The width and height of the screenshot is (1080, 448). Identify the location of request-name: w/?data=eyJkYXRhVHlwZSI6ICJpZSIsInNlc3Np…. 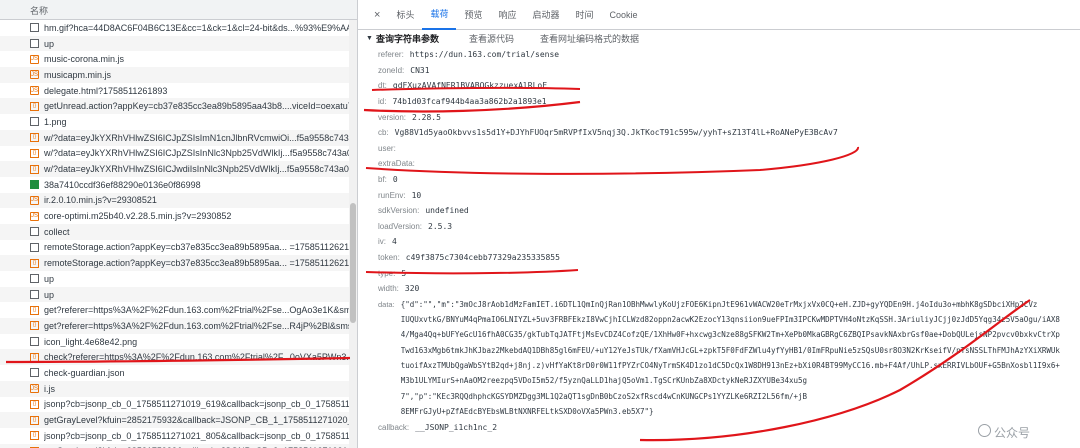
(200, 153).